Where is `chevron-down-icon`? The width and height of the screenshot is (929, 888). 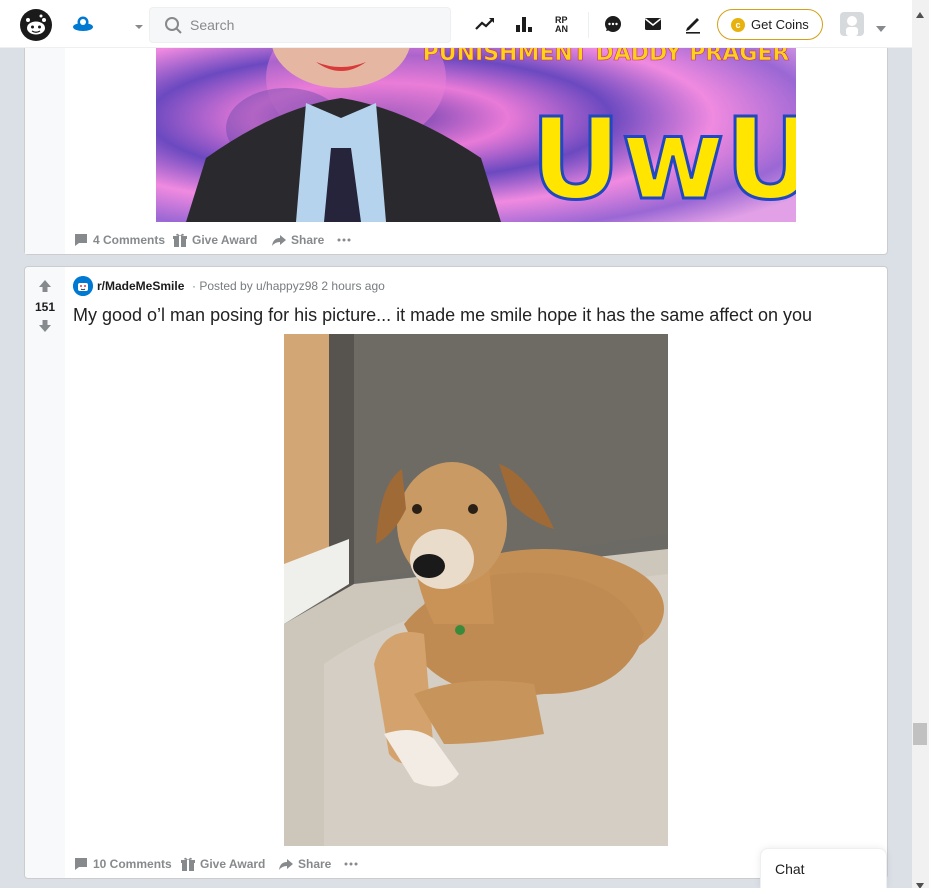 chevron-down-icon is located at coordinates (139, 24).